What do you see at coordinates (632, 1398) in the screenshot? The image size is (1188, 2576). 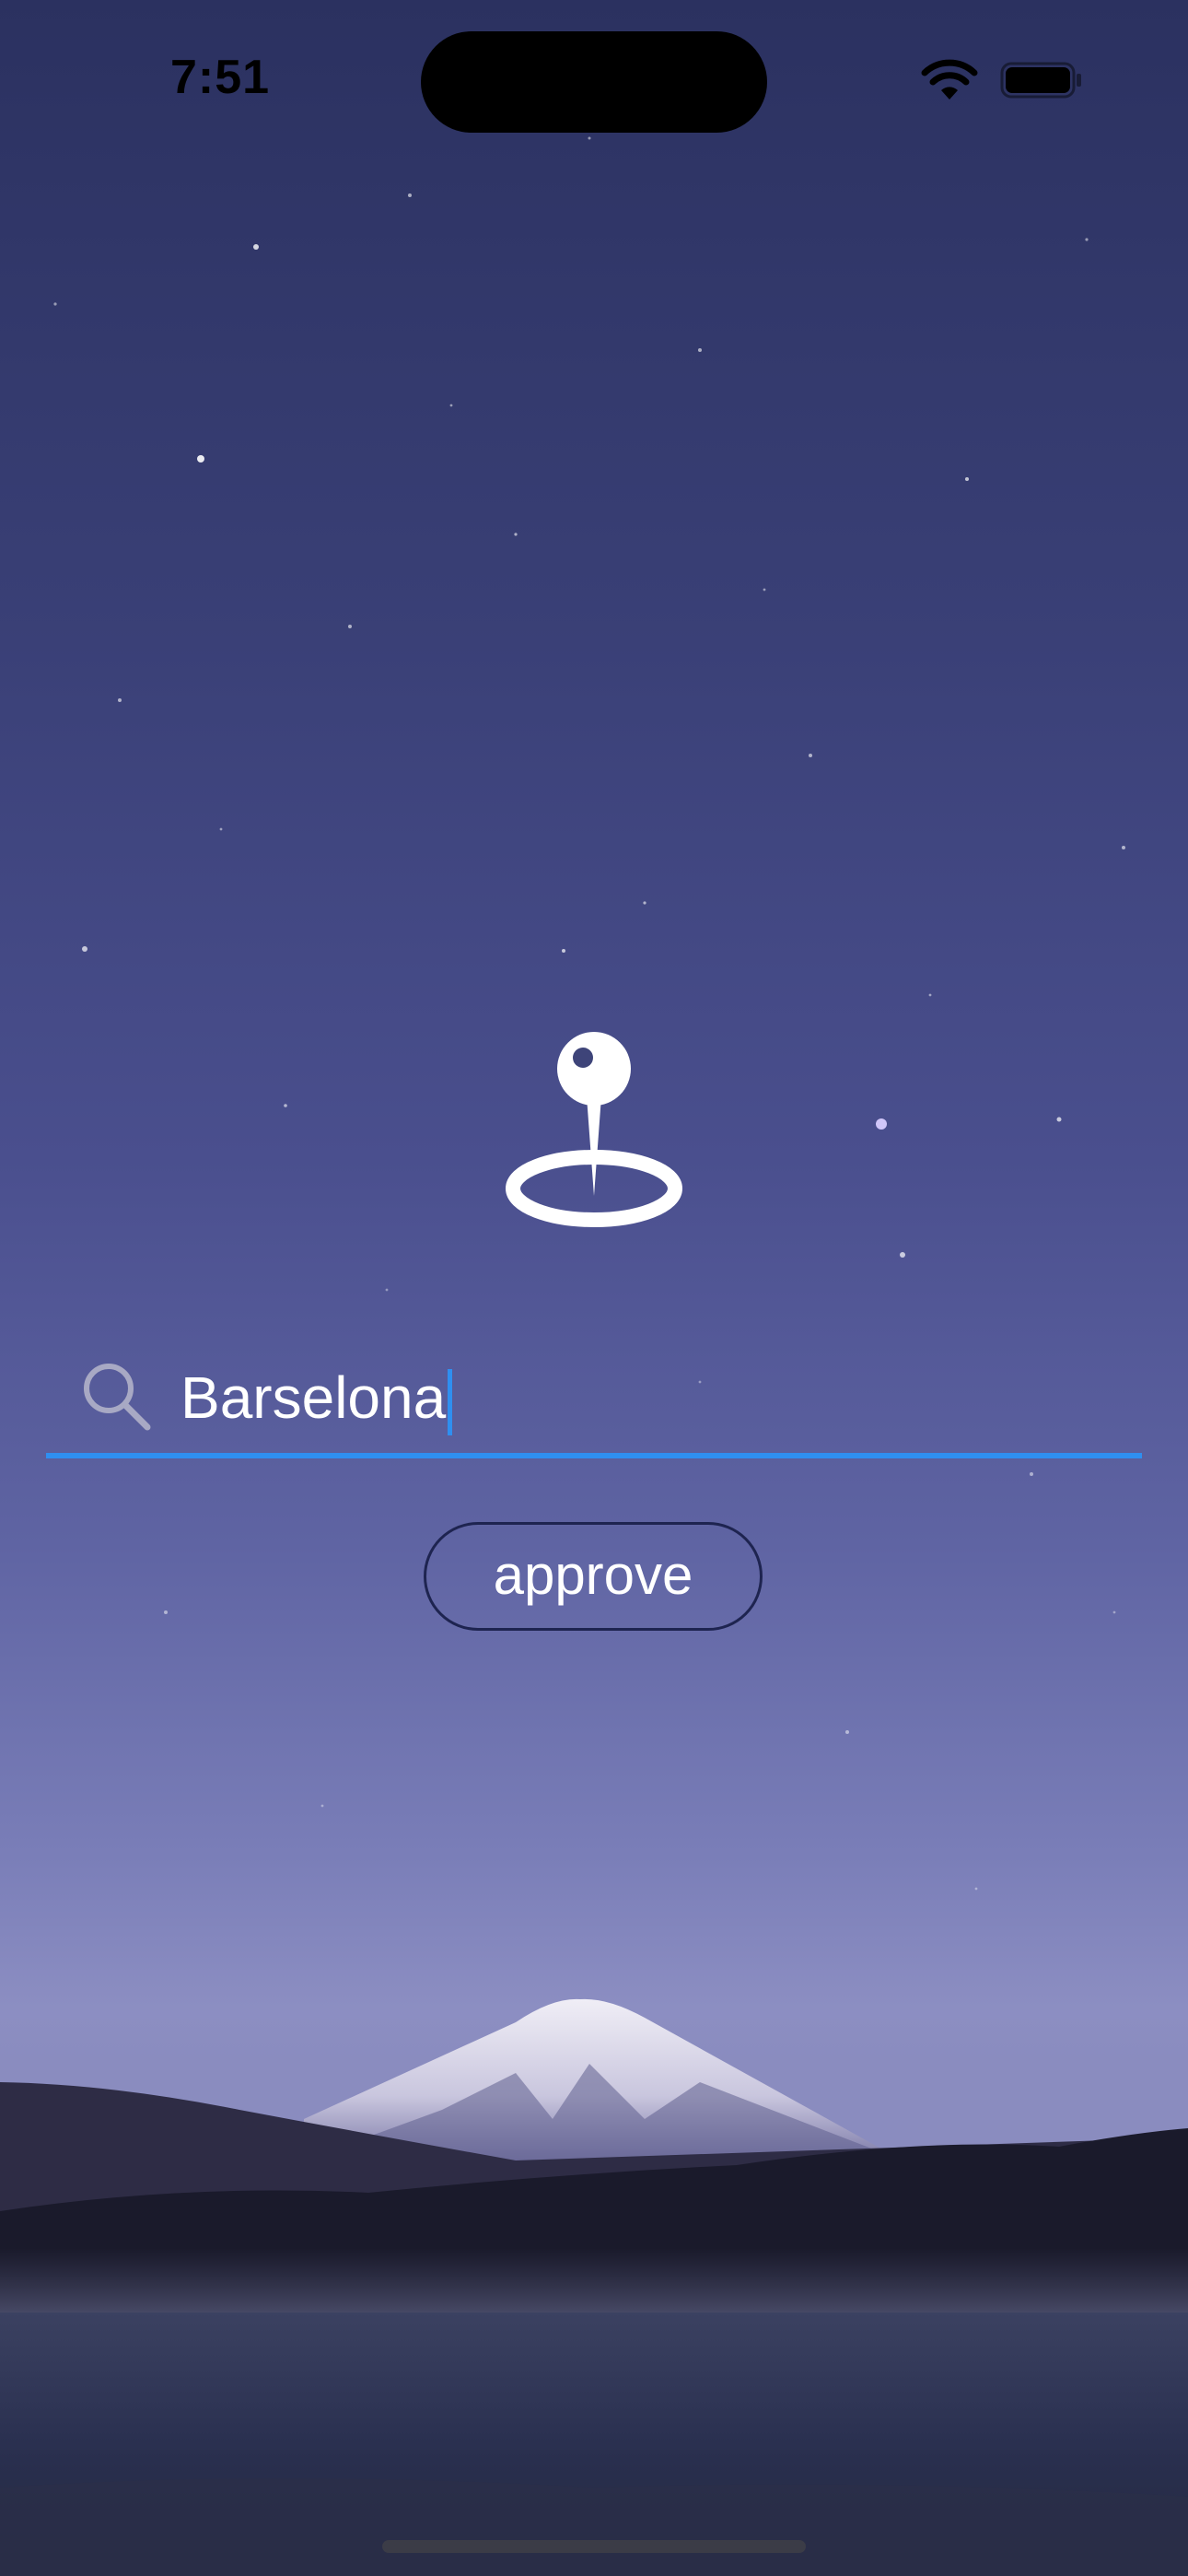 I see `search-input: Barselona` at bounding box center [632, 1398].